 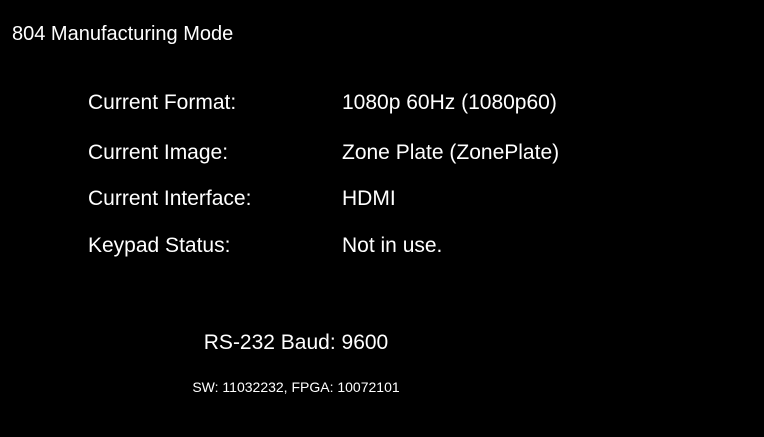 I want to click on screen-title: 804 Manufacturing Mode, so click(x=123, y=34).